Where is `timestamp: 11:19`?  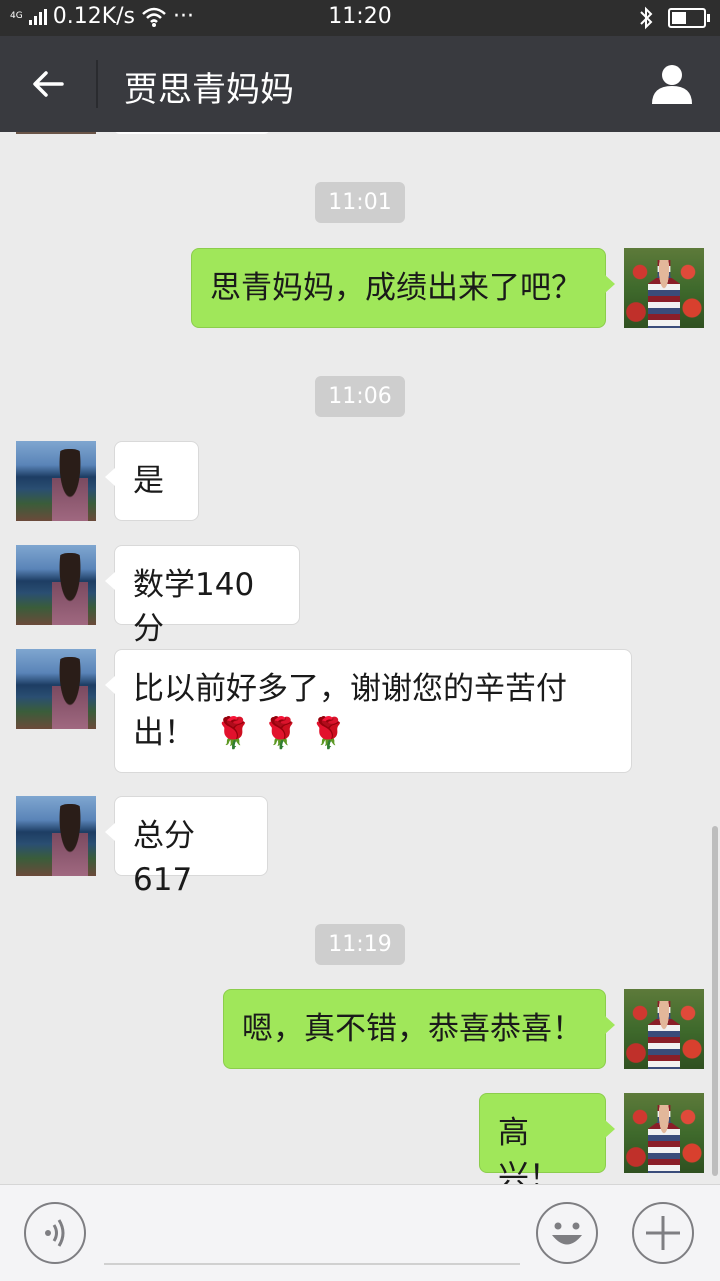 timestamp: 11:19 is located at coordinates (360, 944).